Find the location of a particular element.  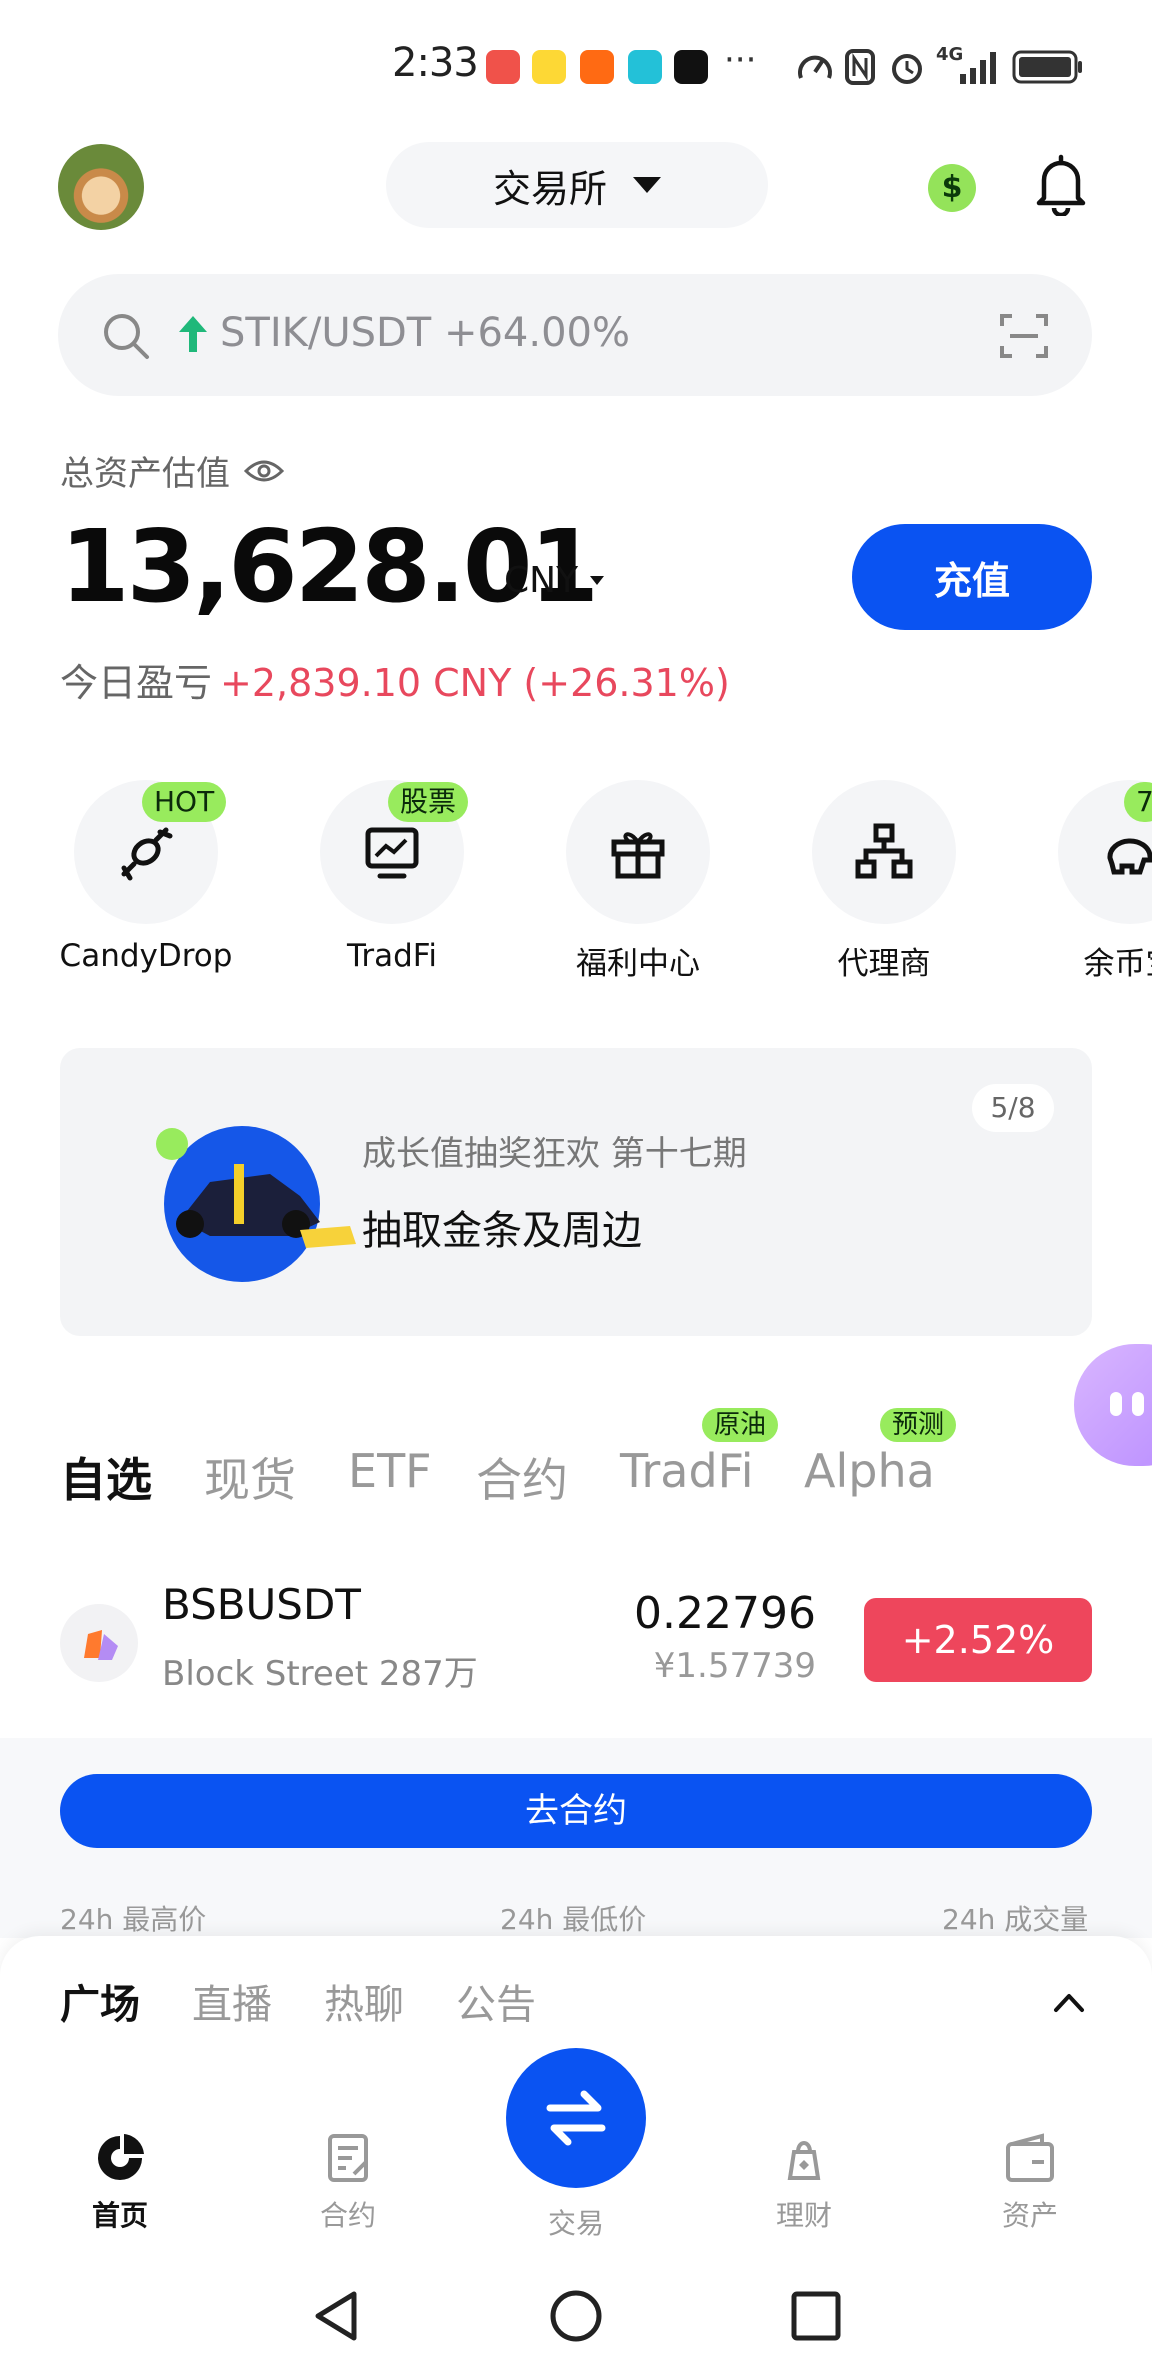

tab-tradfi: TradFi is located at coordinates (687, 1471).